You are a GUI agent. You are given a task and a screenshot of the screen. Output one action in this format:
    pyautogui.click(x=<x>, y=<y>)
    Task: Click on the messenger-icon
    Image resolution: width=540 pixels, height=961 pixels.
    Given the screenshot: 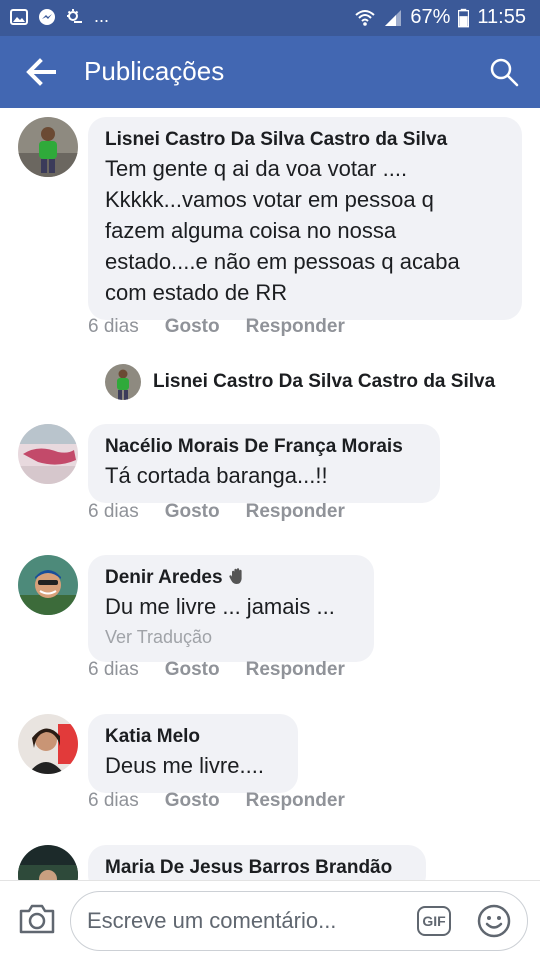 What is the action you would take?
    pyautogui.click(x=47, y=16)
    